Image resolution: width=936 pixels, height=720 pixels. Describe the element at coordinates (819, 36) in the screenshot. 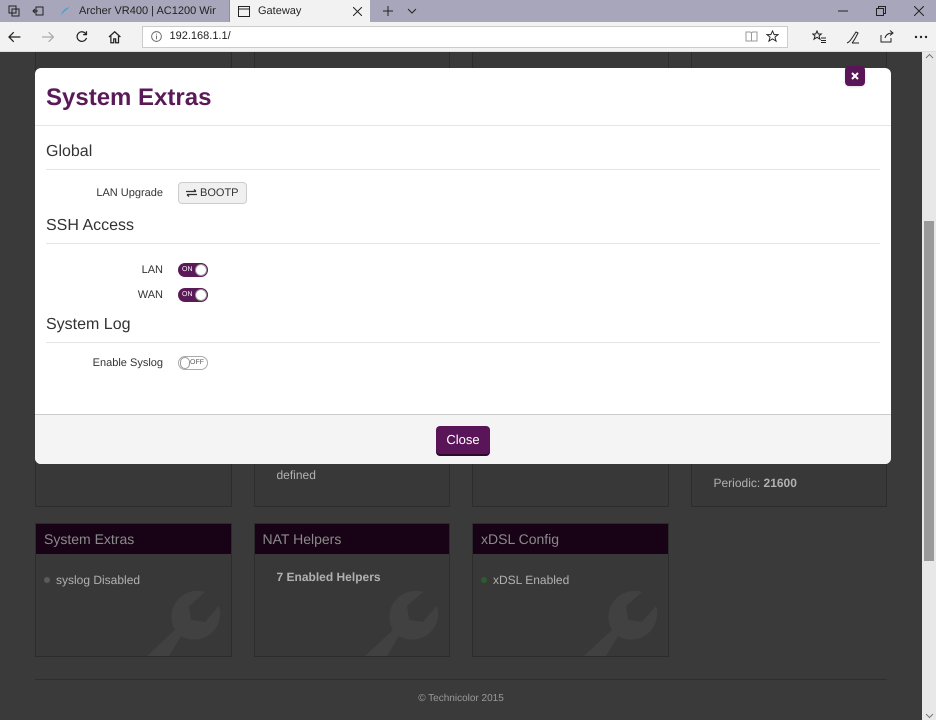

I see `favorites-icon` at that location.